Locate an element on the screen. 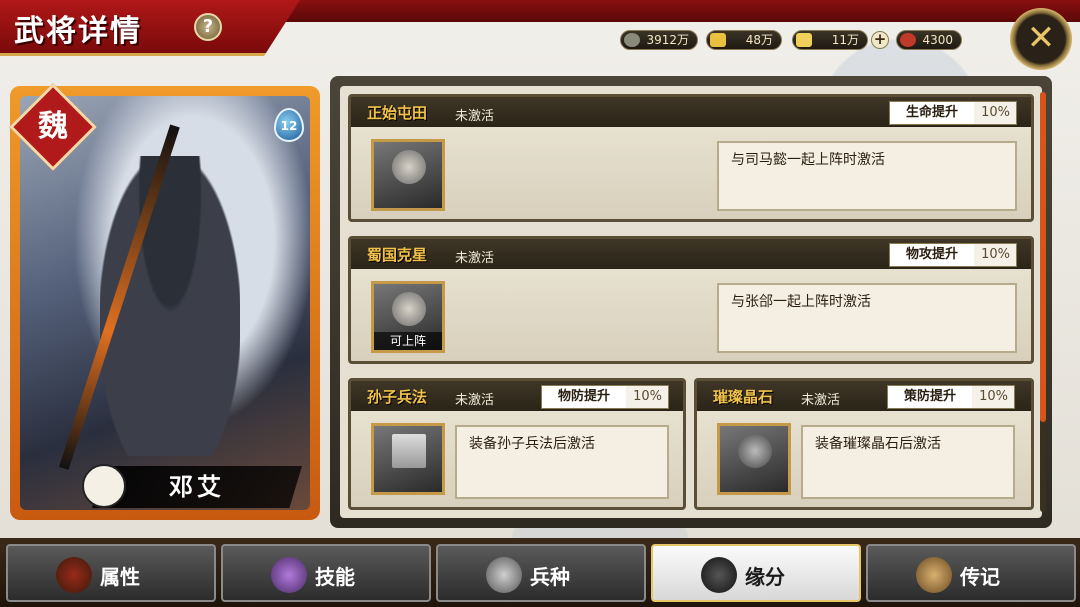 This screenshot has height=607, width=1080. bonus-label: 物攻提升 is located at coordinates (932, 255).